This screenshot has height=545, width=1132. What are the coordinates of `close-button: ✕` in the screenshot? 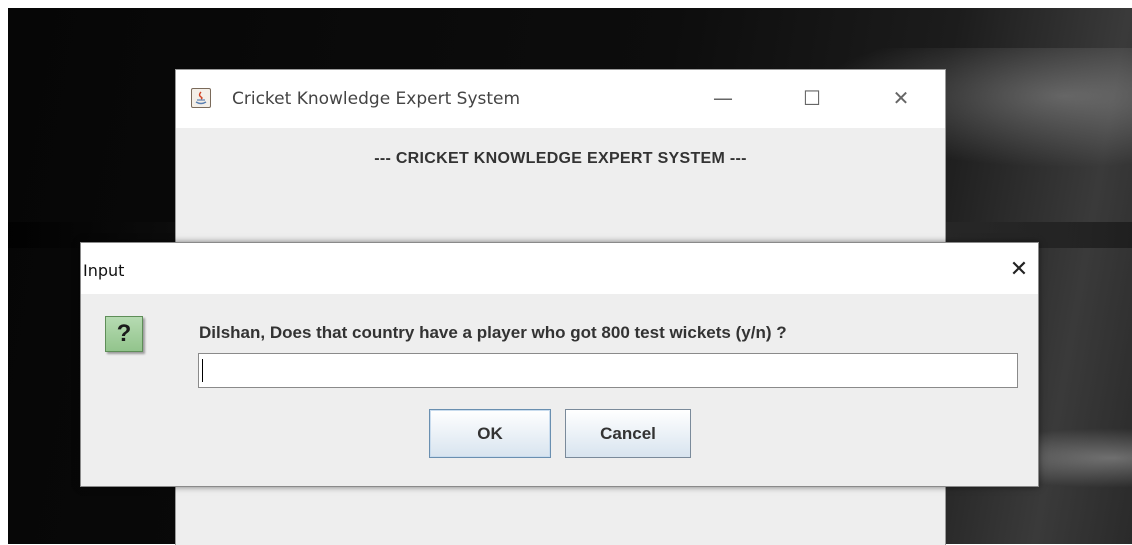 It's located at (901, 98).